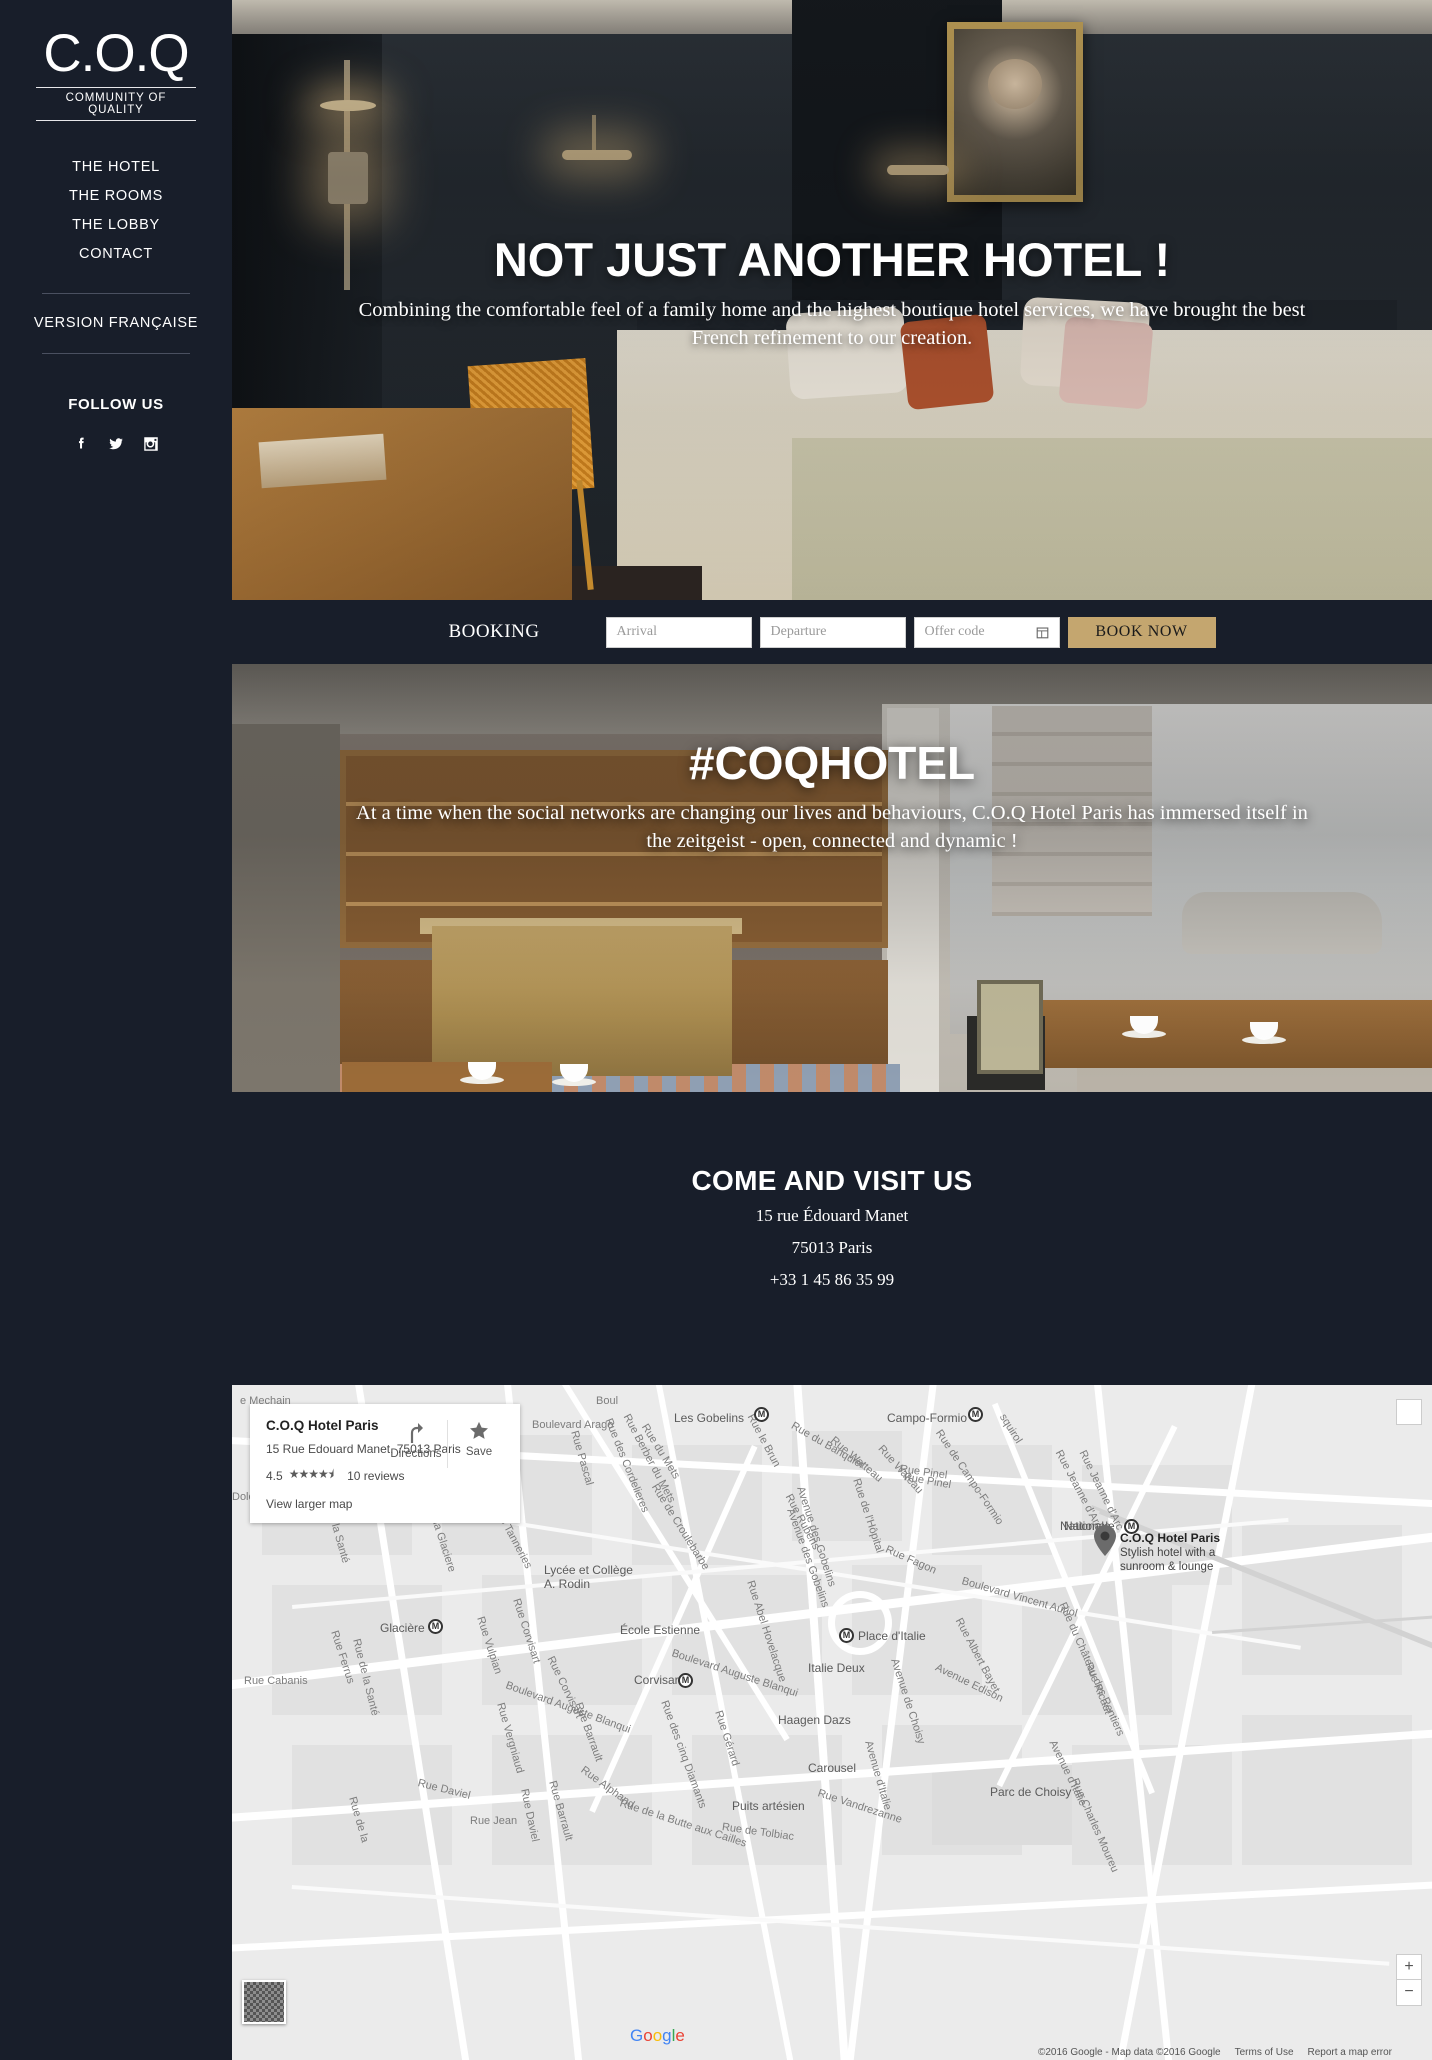 Image resolution: width=1432 pixels, height=2060 pixels. What do you see at coordinates (494, 631) in the screenshot?
I see `booking-label: BOOKING` at bounding box center [494, 631].